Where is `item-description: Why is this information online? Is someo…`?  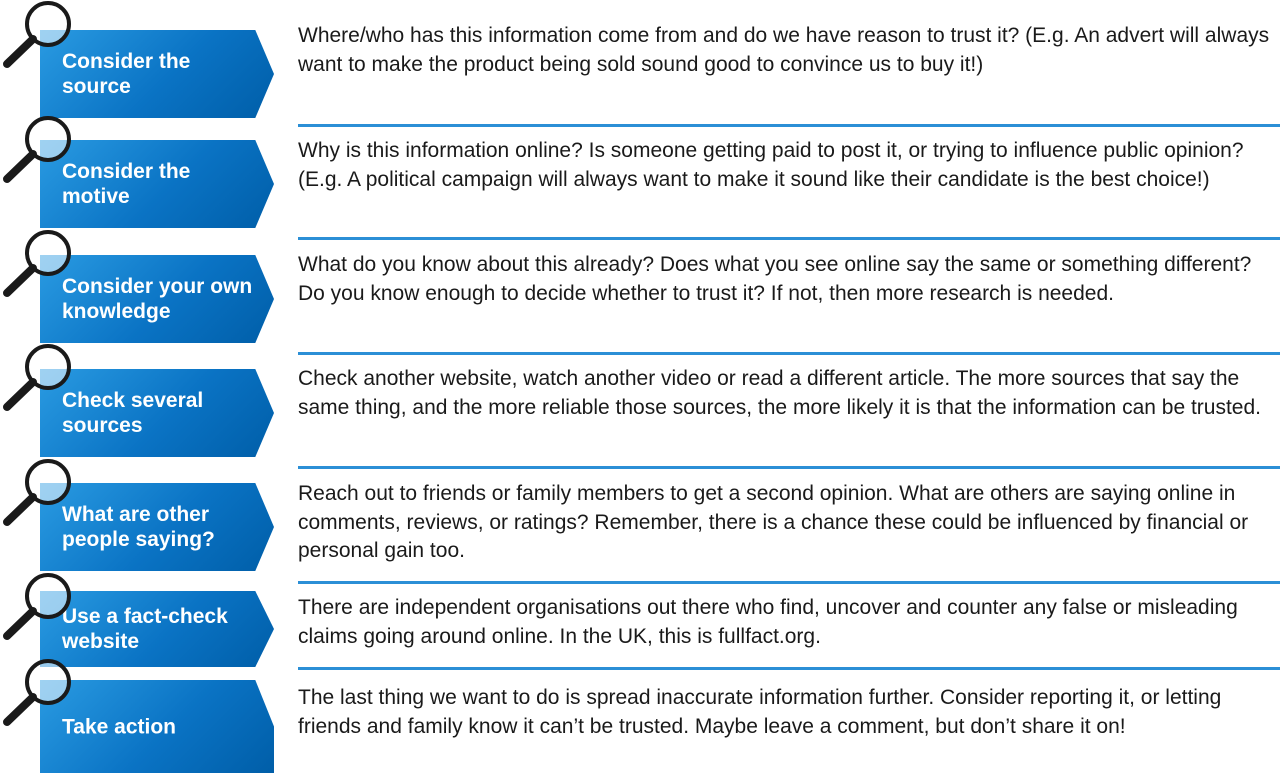
item-description: Why is this information online? Is someo… is located at coordinates (771, 165).